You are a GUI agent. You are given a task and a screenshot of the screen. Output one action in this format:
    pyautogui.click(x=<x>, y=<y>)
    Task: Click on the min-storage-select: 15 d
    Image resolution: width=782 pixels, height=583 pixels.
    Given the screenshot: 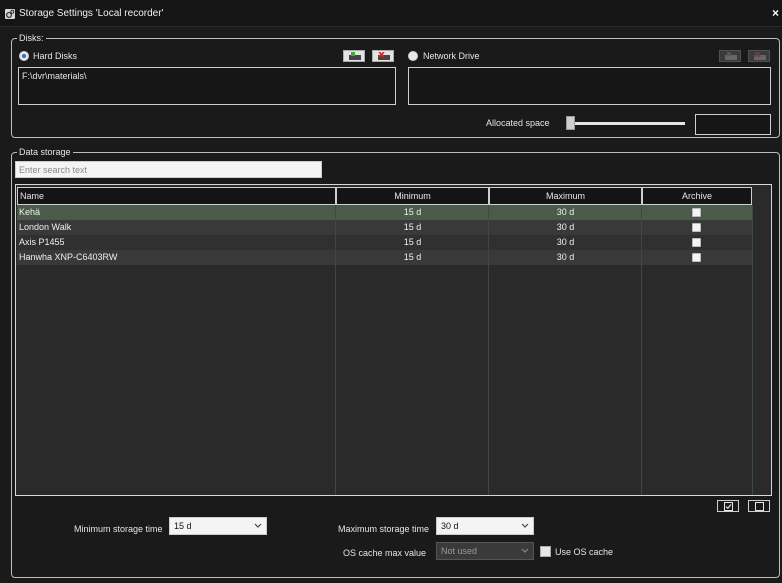 What is the action you would take?
    pyautogui.click(x=218, y=526)
    